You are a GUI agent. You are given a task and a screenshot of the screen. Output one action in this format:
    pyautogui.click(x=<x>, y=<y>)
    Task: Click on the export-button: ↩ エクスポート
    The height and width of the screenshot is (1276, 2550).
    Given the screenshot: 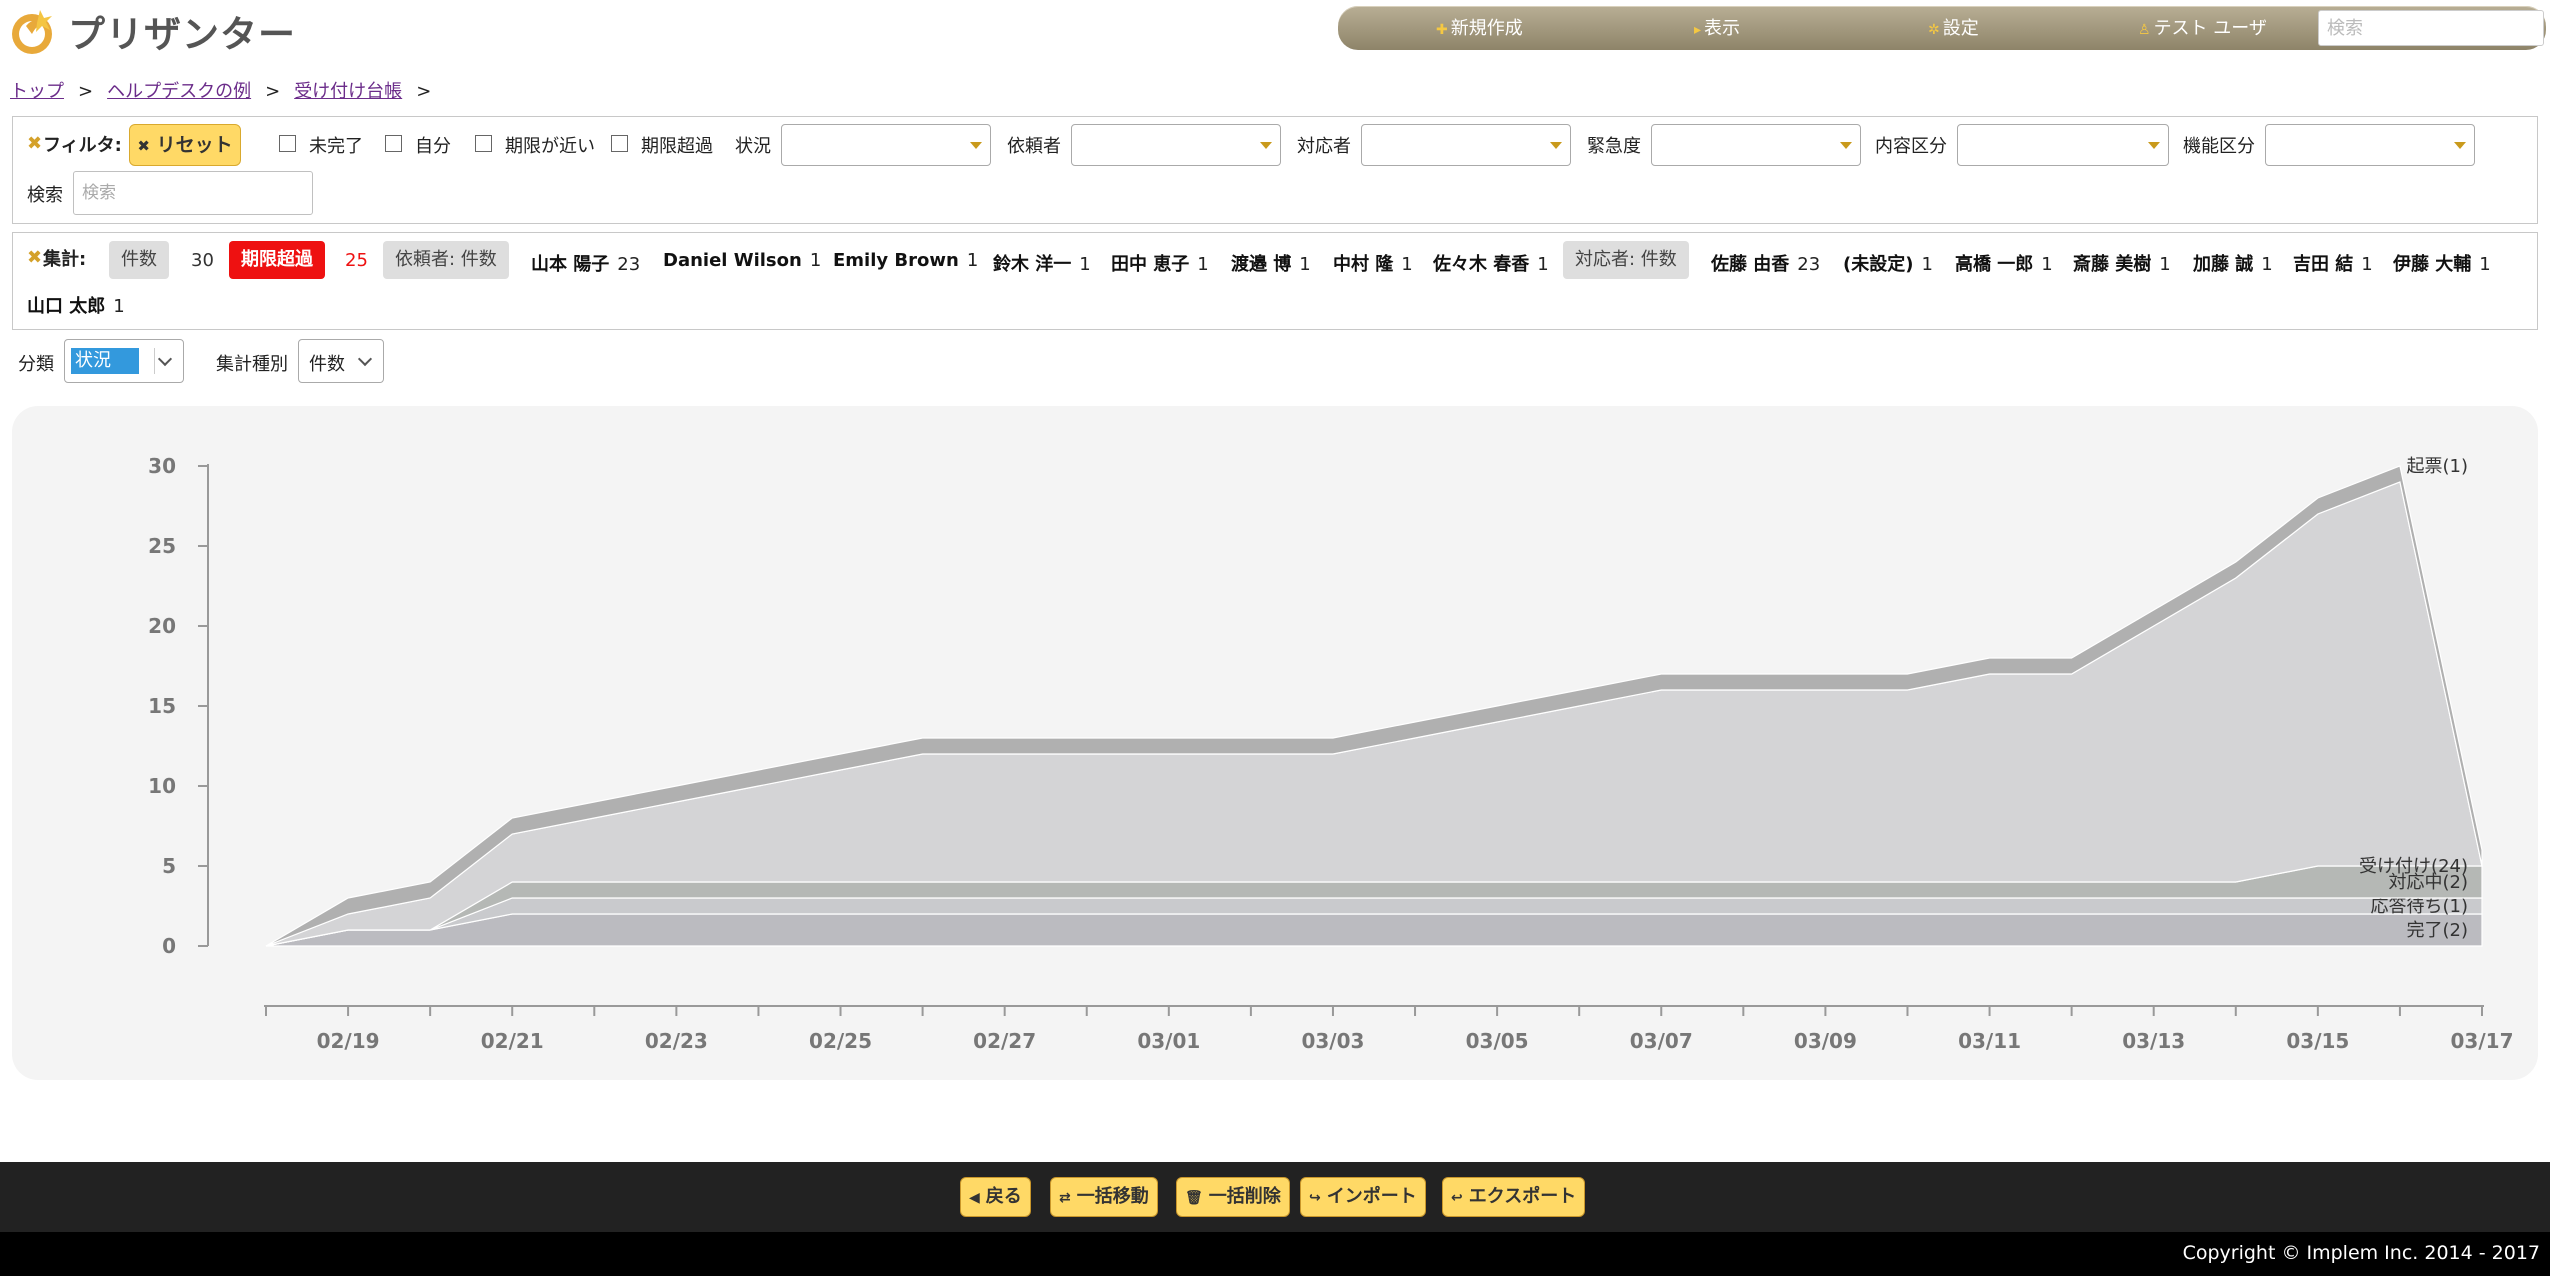 What is the action you would take?
    pyautogui.click(x=1514, y=1197)
    